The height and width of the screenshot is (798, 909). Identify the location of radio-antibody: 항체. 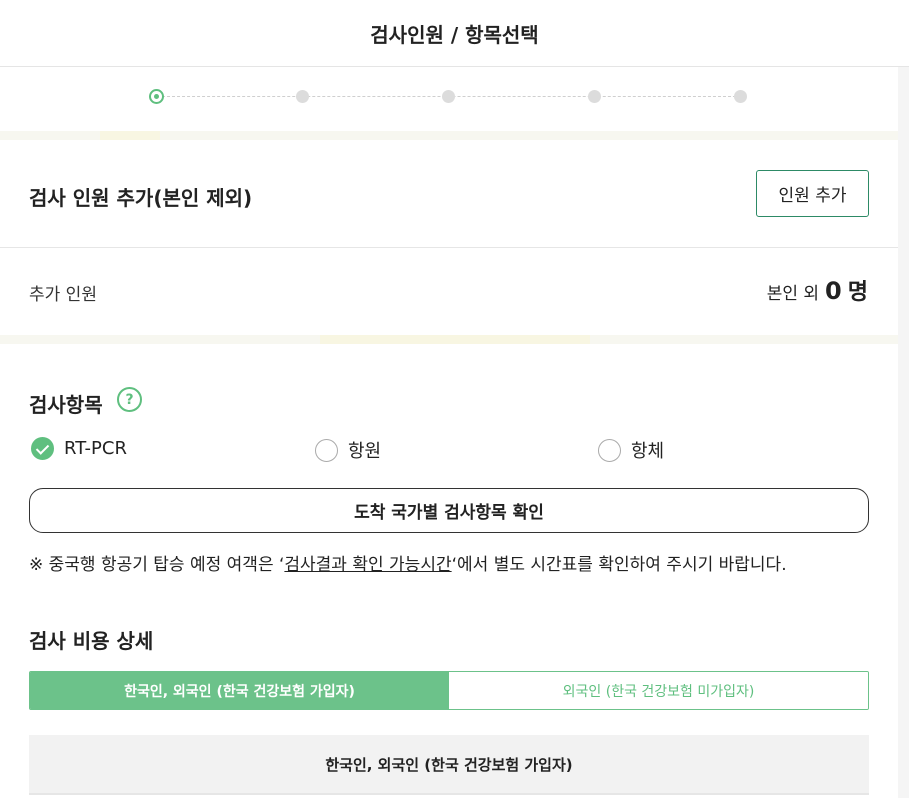
(631, 450).